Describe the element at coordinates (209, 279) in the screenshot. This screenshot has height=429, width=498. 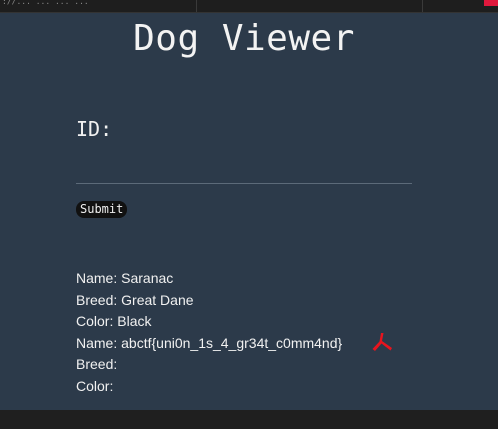
I see `result-line: Name: Saranac` at that location.